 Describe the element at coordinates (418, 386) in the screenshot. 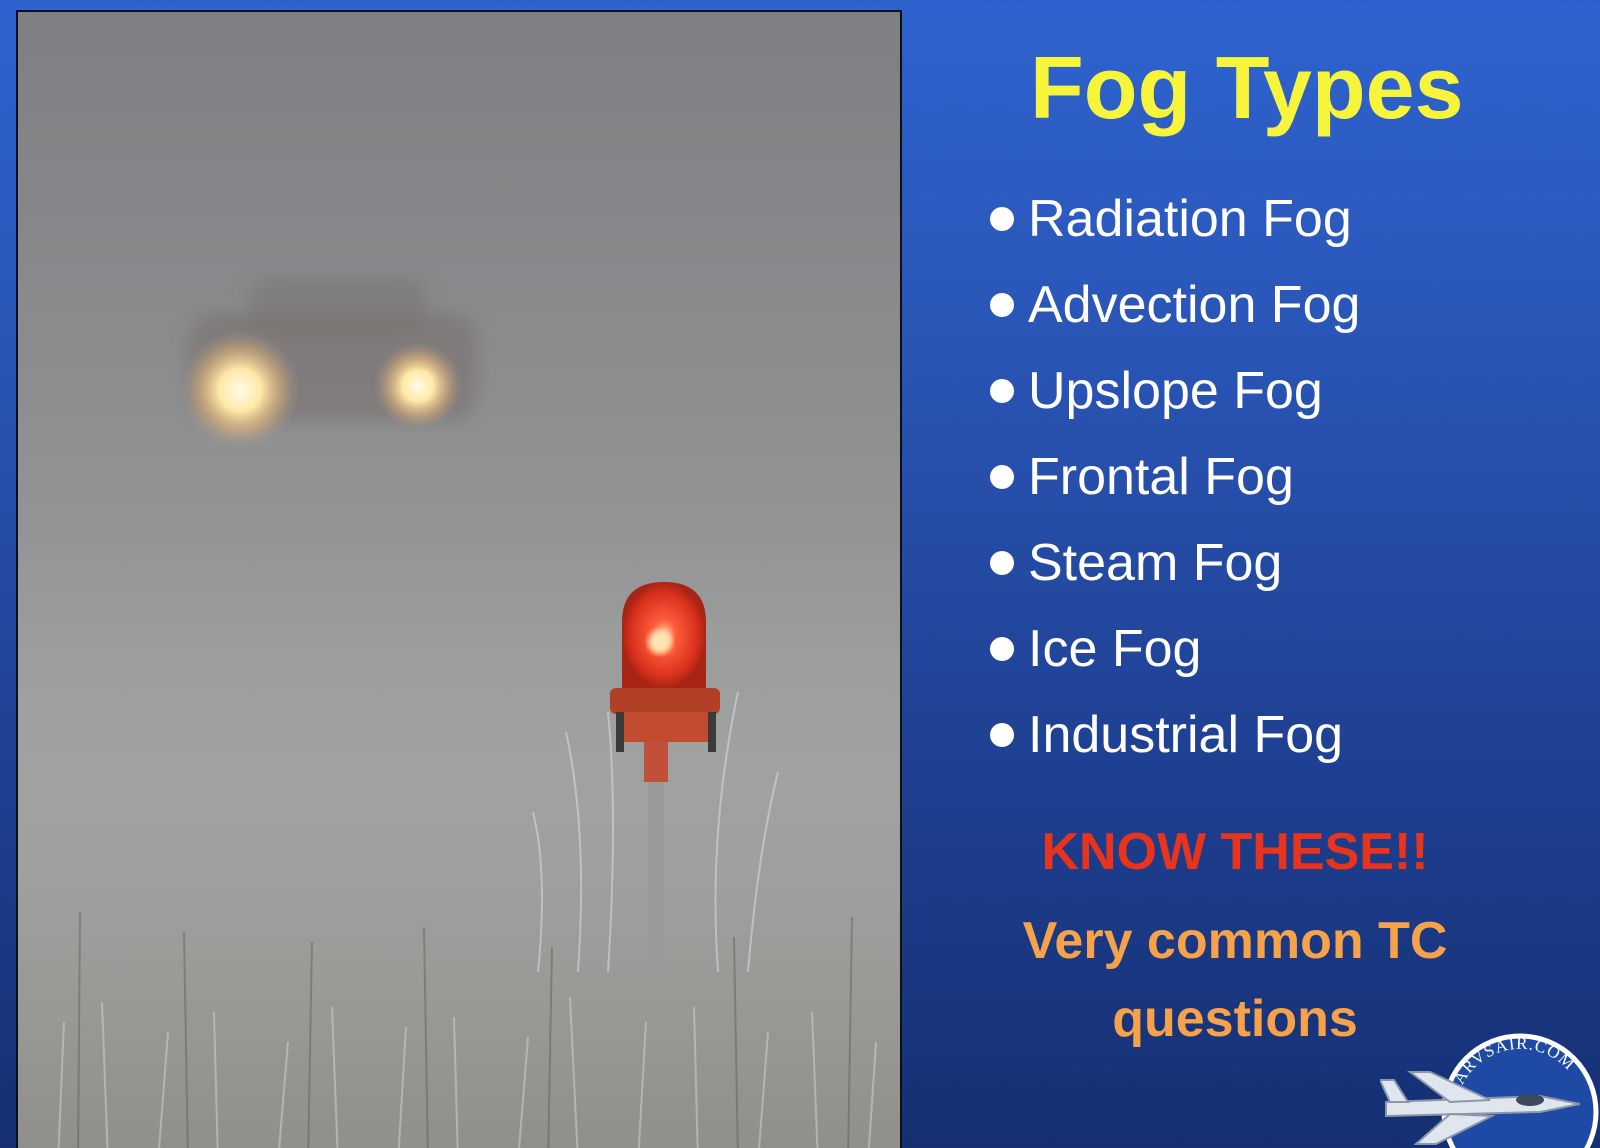

I see `headlight-right` at that location.